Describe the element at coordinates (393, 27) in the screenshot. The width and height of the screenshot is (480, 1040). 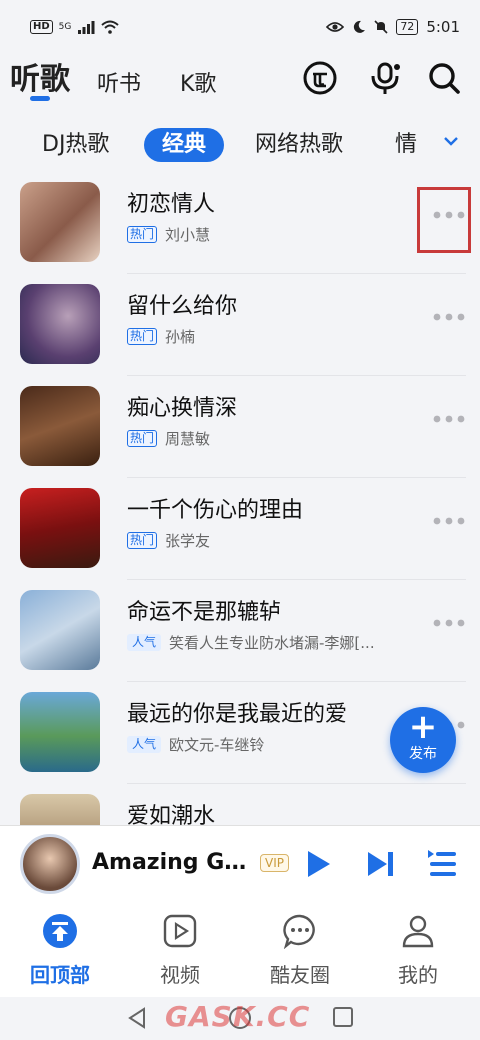
I see `status-bar-right: 72 5:01` at that location.